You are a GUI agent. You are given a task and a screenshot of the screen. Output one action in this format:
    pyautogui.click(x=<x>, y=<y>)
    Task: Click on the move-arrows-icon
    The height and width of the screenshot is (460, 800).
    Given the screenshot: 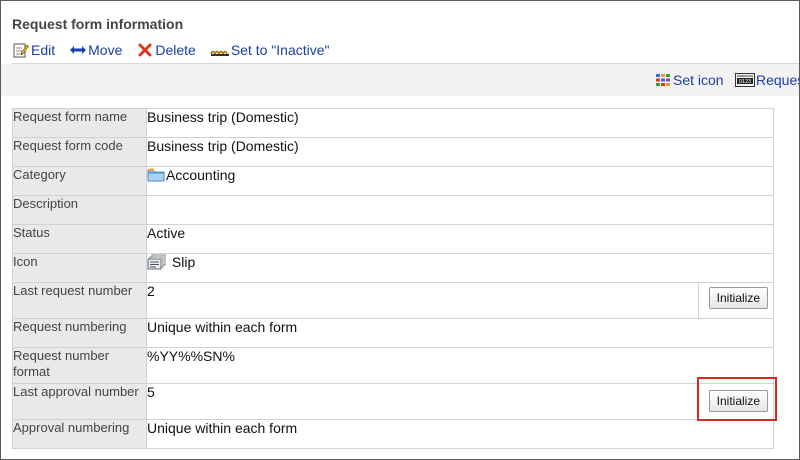 What is the action you would take?
    pyautogui.click(x=78, y=50)
    